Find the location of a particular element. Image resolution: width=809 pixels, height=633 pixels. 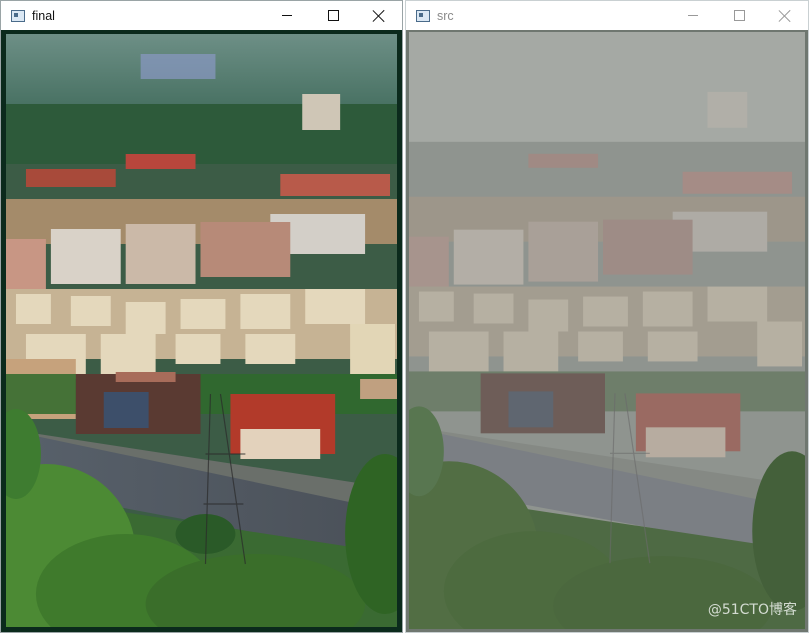

window-title-final: final is located at coordinates (43, 15).